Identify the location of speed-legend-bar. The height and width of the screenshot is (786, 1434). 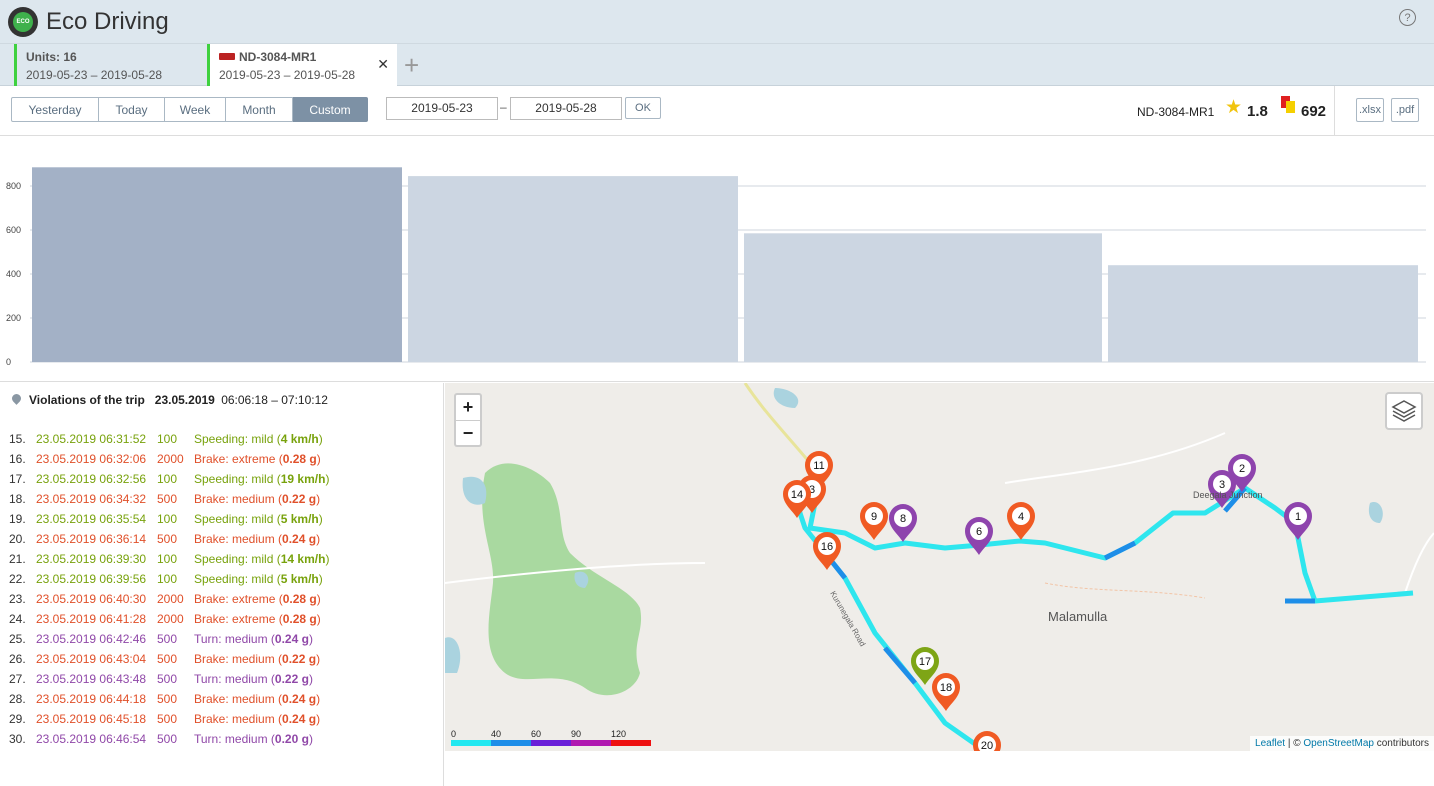
(551, 743).